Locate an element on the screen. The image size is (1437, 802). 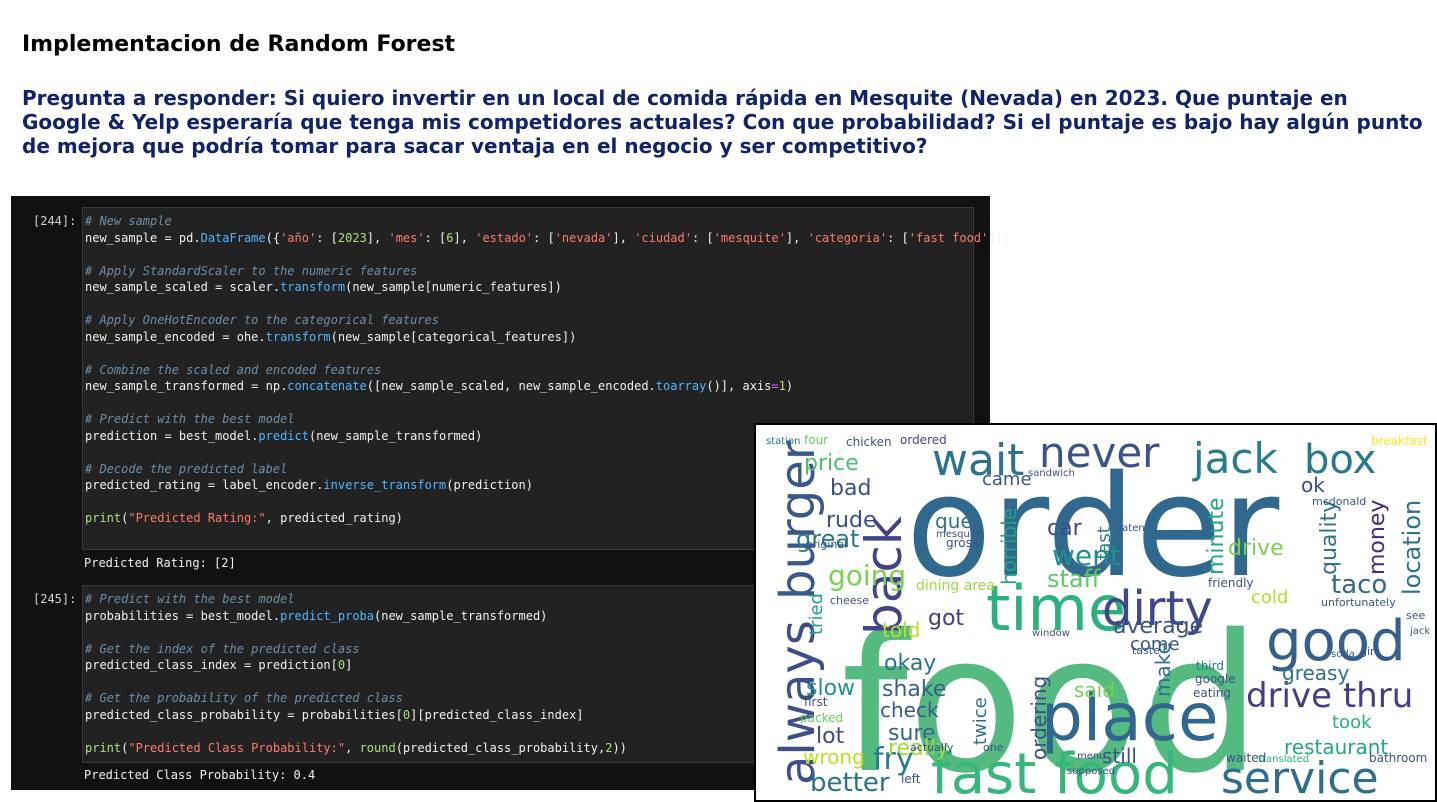
code-text: (predicted_class_probability, is located at coordinates (500, 747).